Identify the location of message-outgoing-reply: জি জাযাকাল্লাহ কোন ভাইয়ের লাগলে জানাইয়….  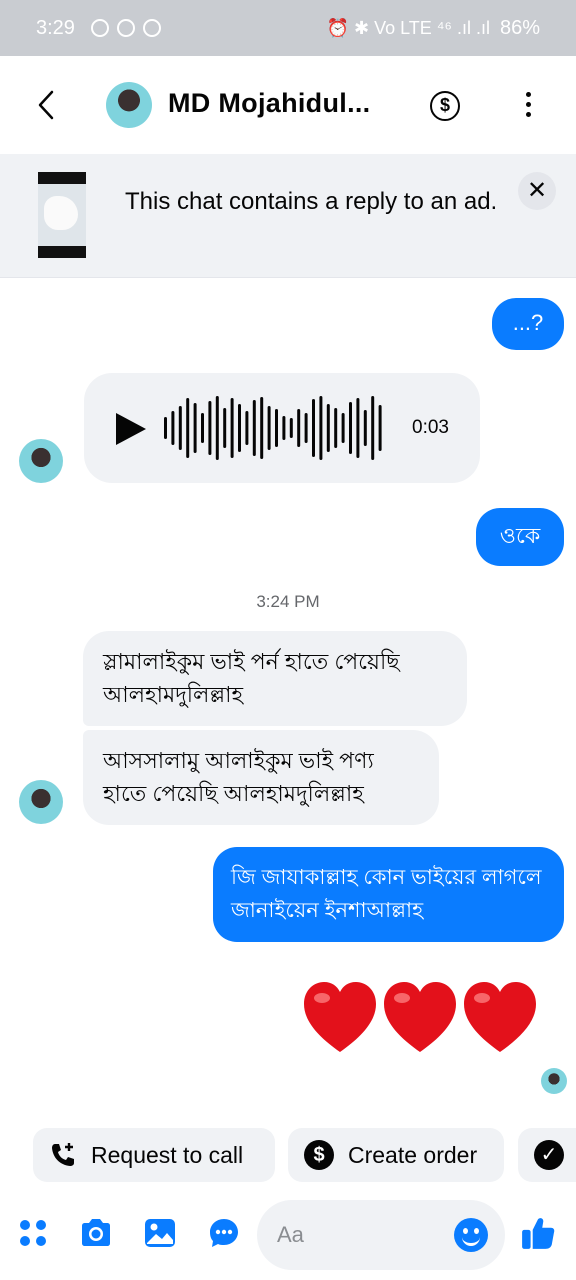
(388, 894).